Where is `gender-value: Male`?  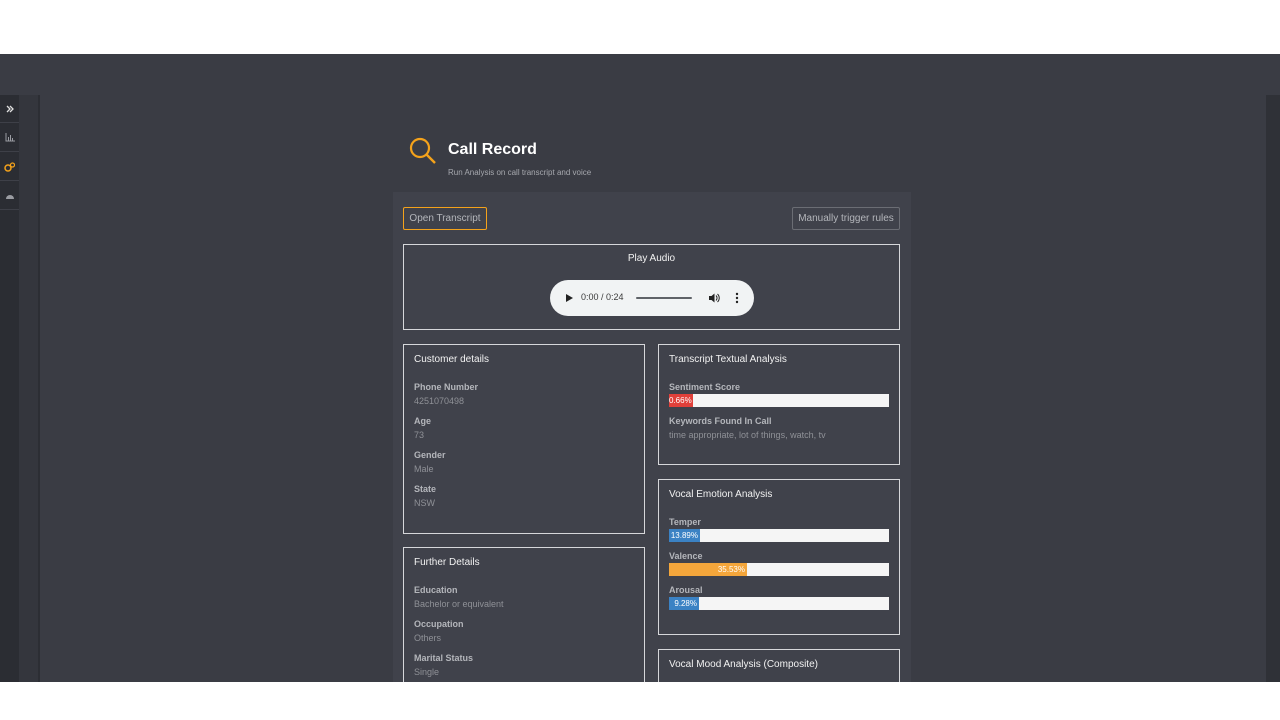
gender-value: Male is located at coordinates (424, 469).